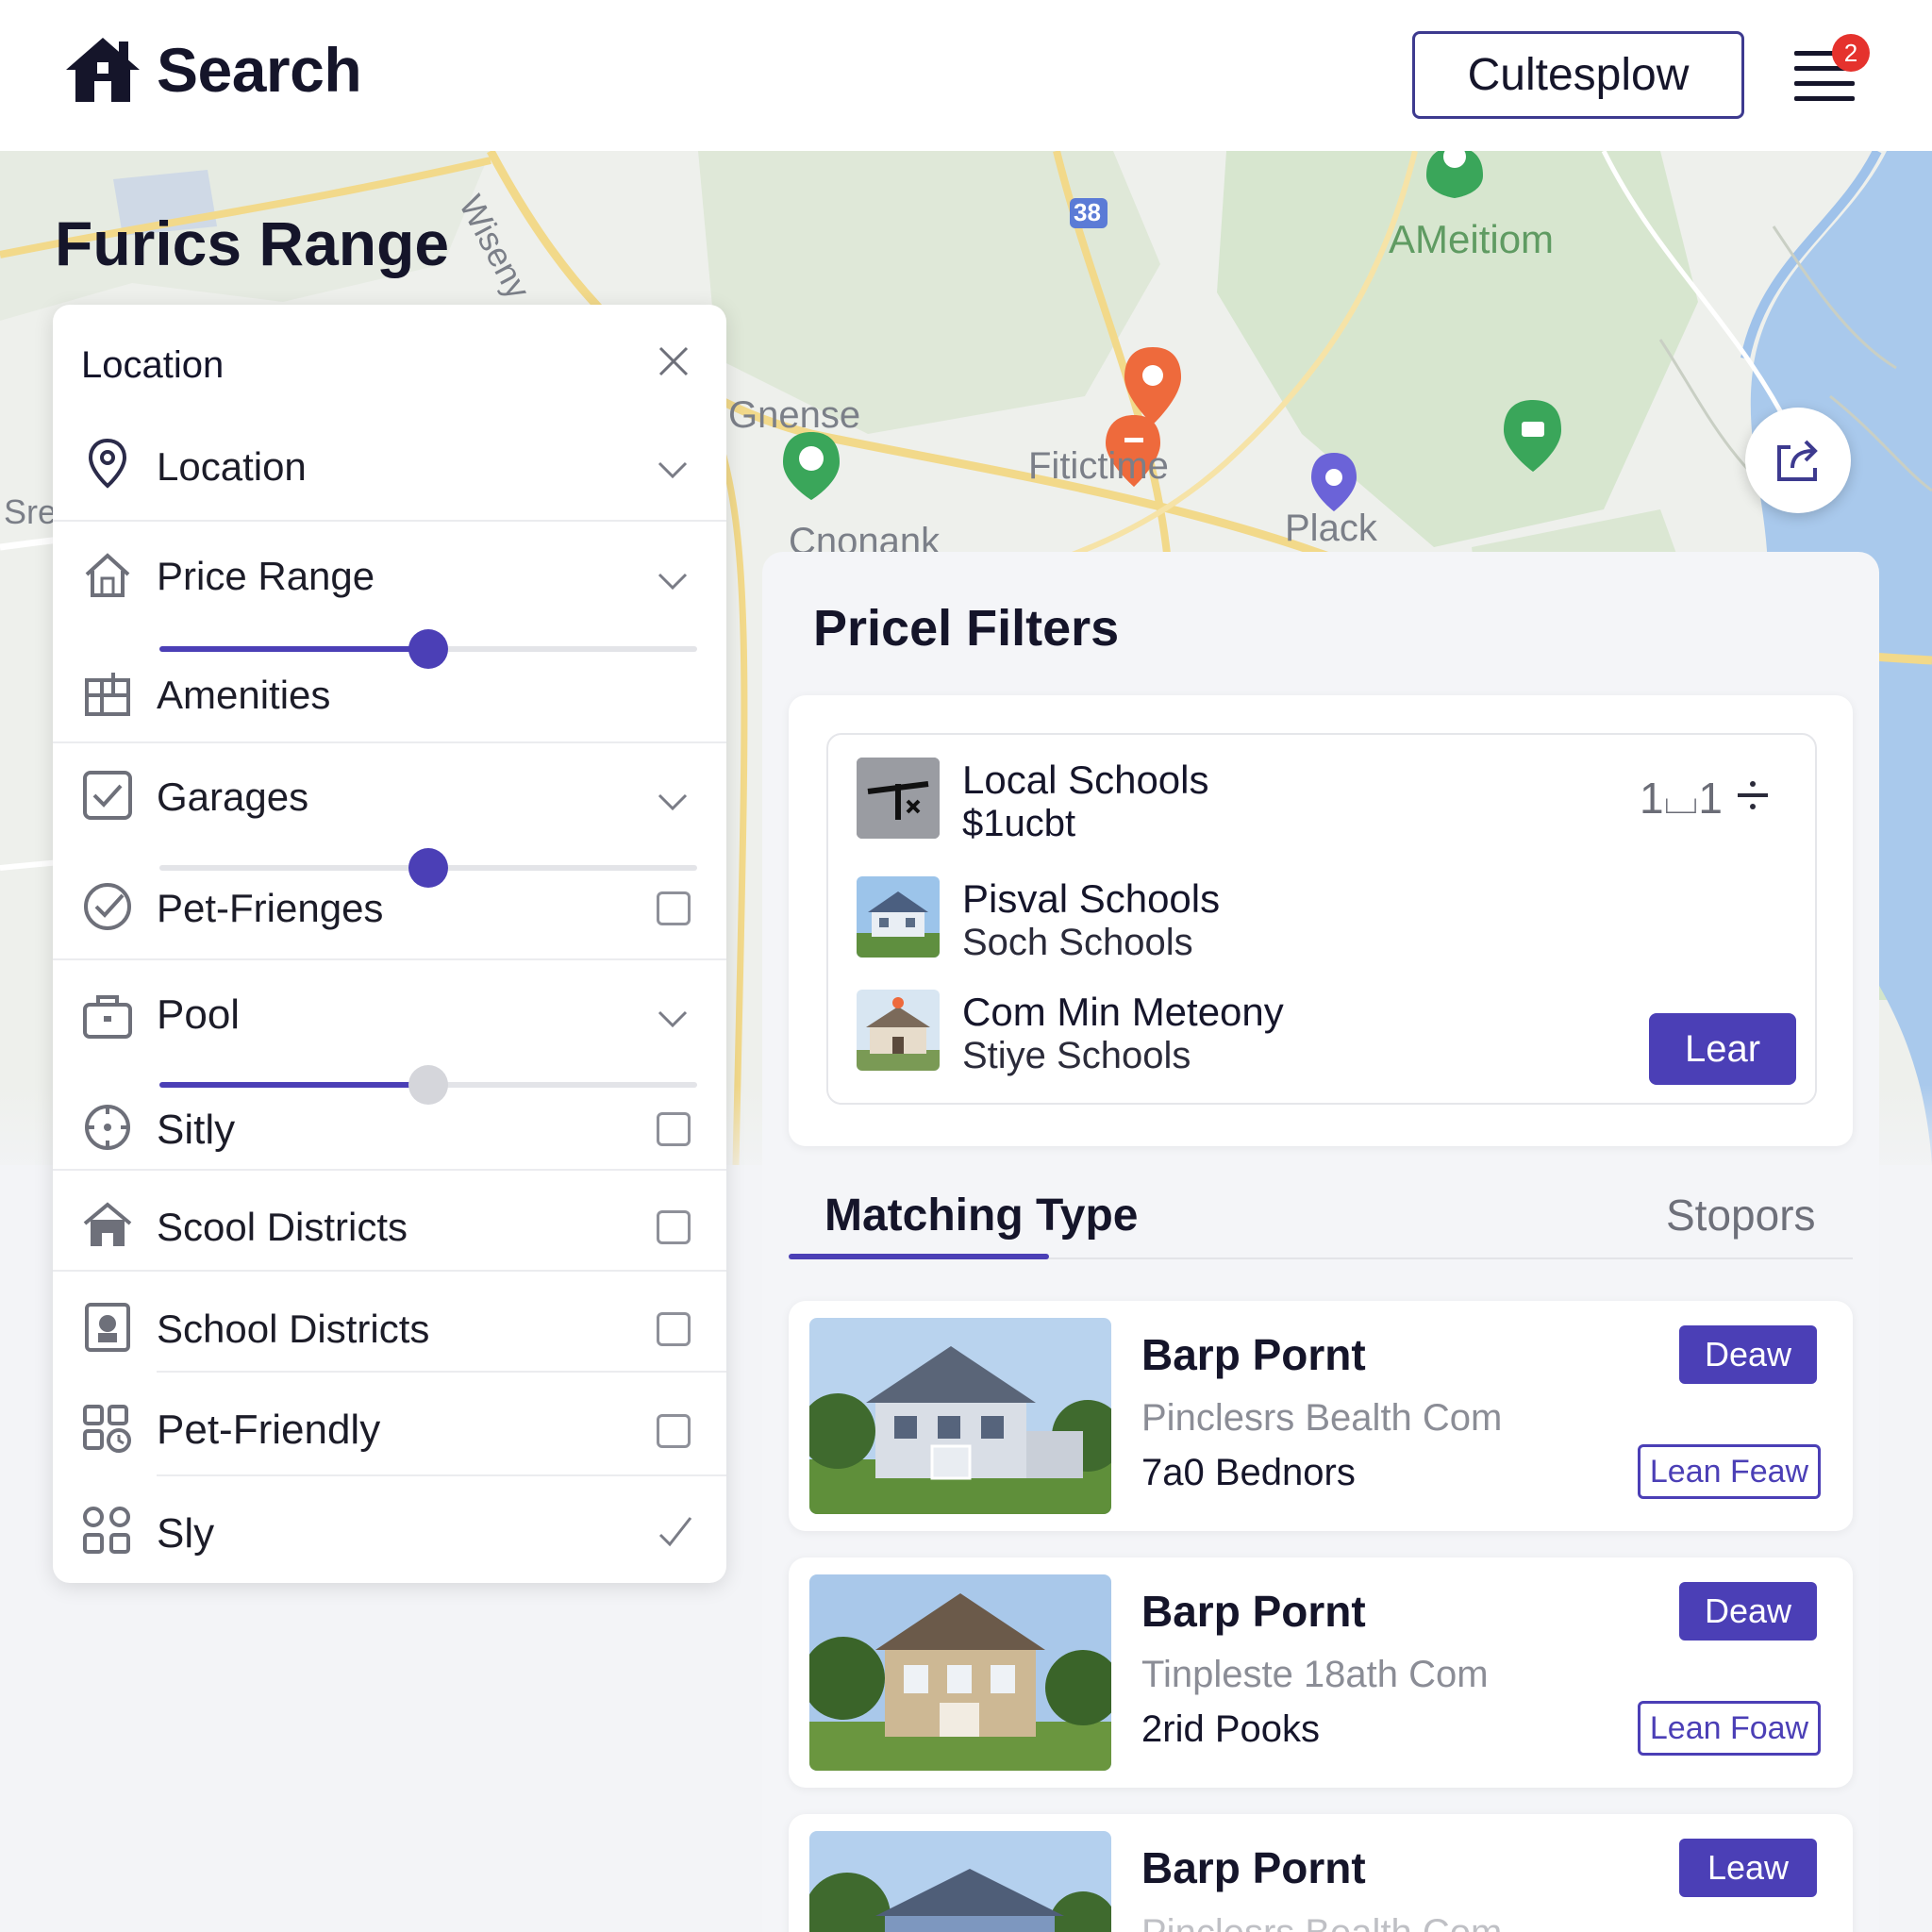 The height and width of the screenshot is (1932, 1932). What do you see at coordinates (390, 1045) in the screenshot?
I see `filter-pool: Pool` at bounding box center [390, 1045].